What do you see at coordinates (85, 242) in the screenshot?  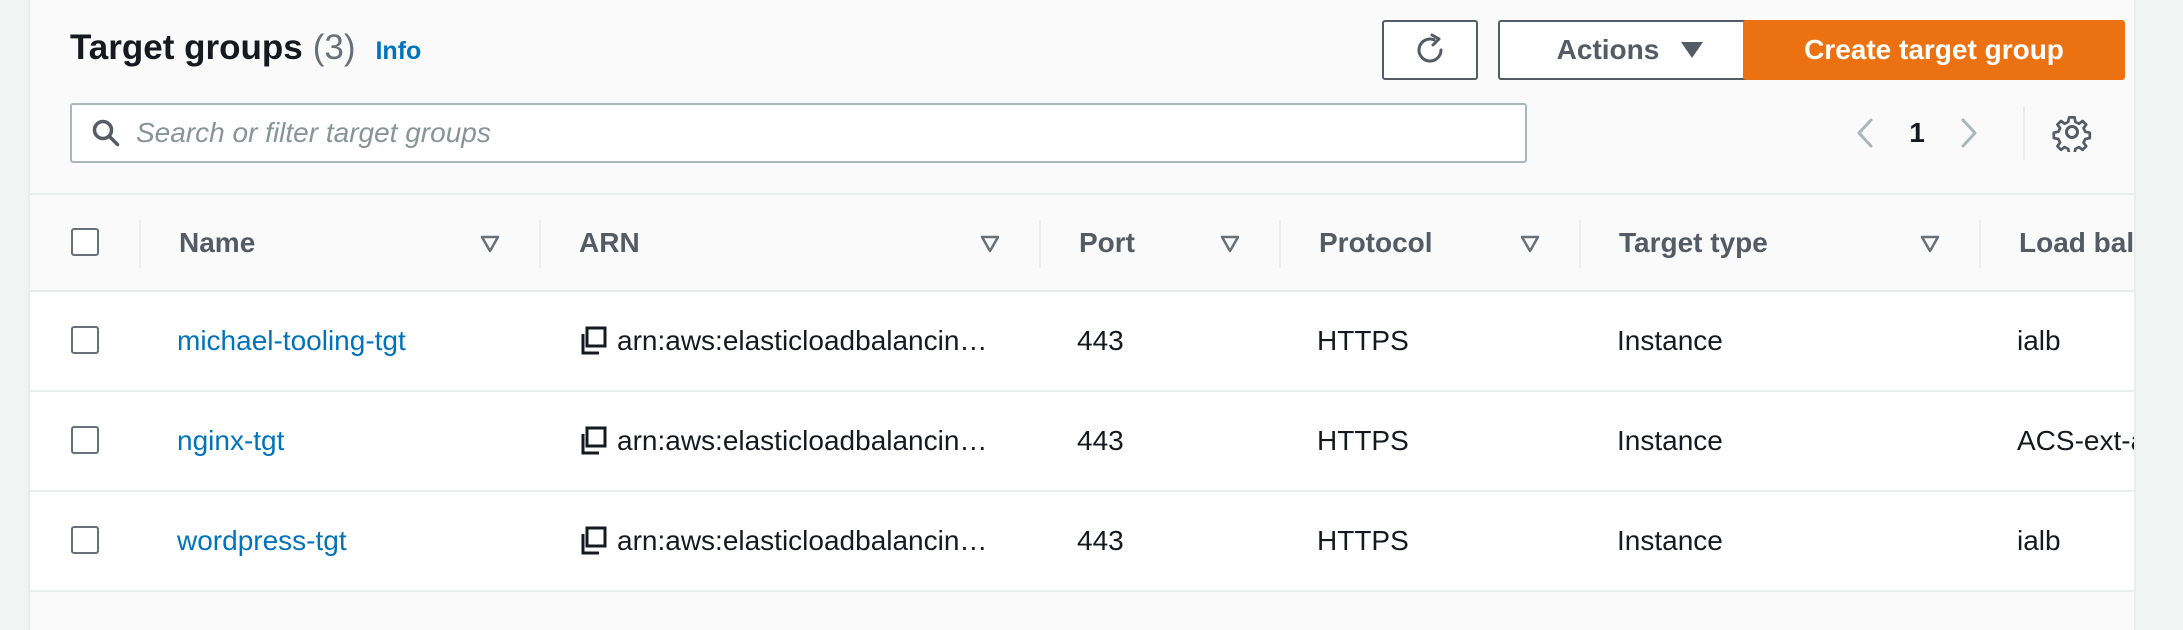 I see `select-all-checkbox` at bounding box center [85, 242].